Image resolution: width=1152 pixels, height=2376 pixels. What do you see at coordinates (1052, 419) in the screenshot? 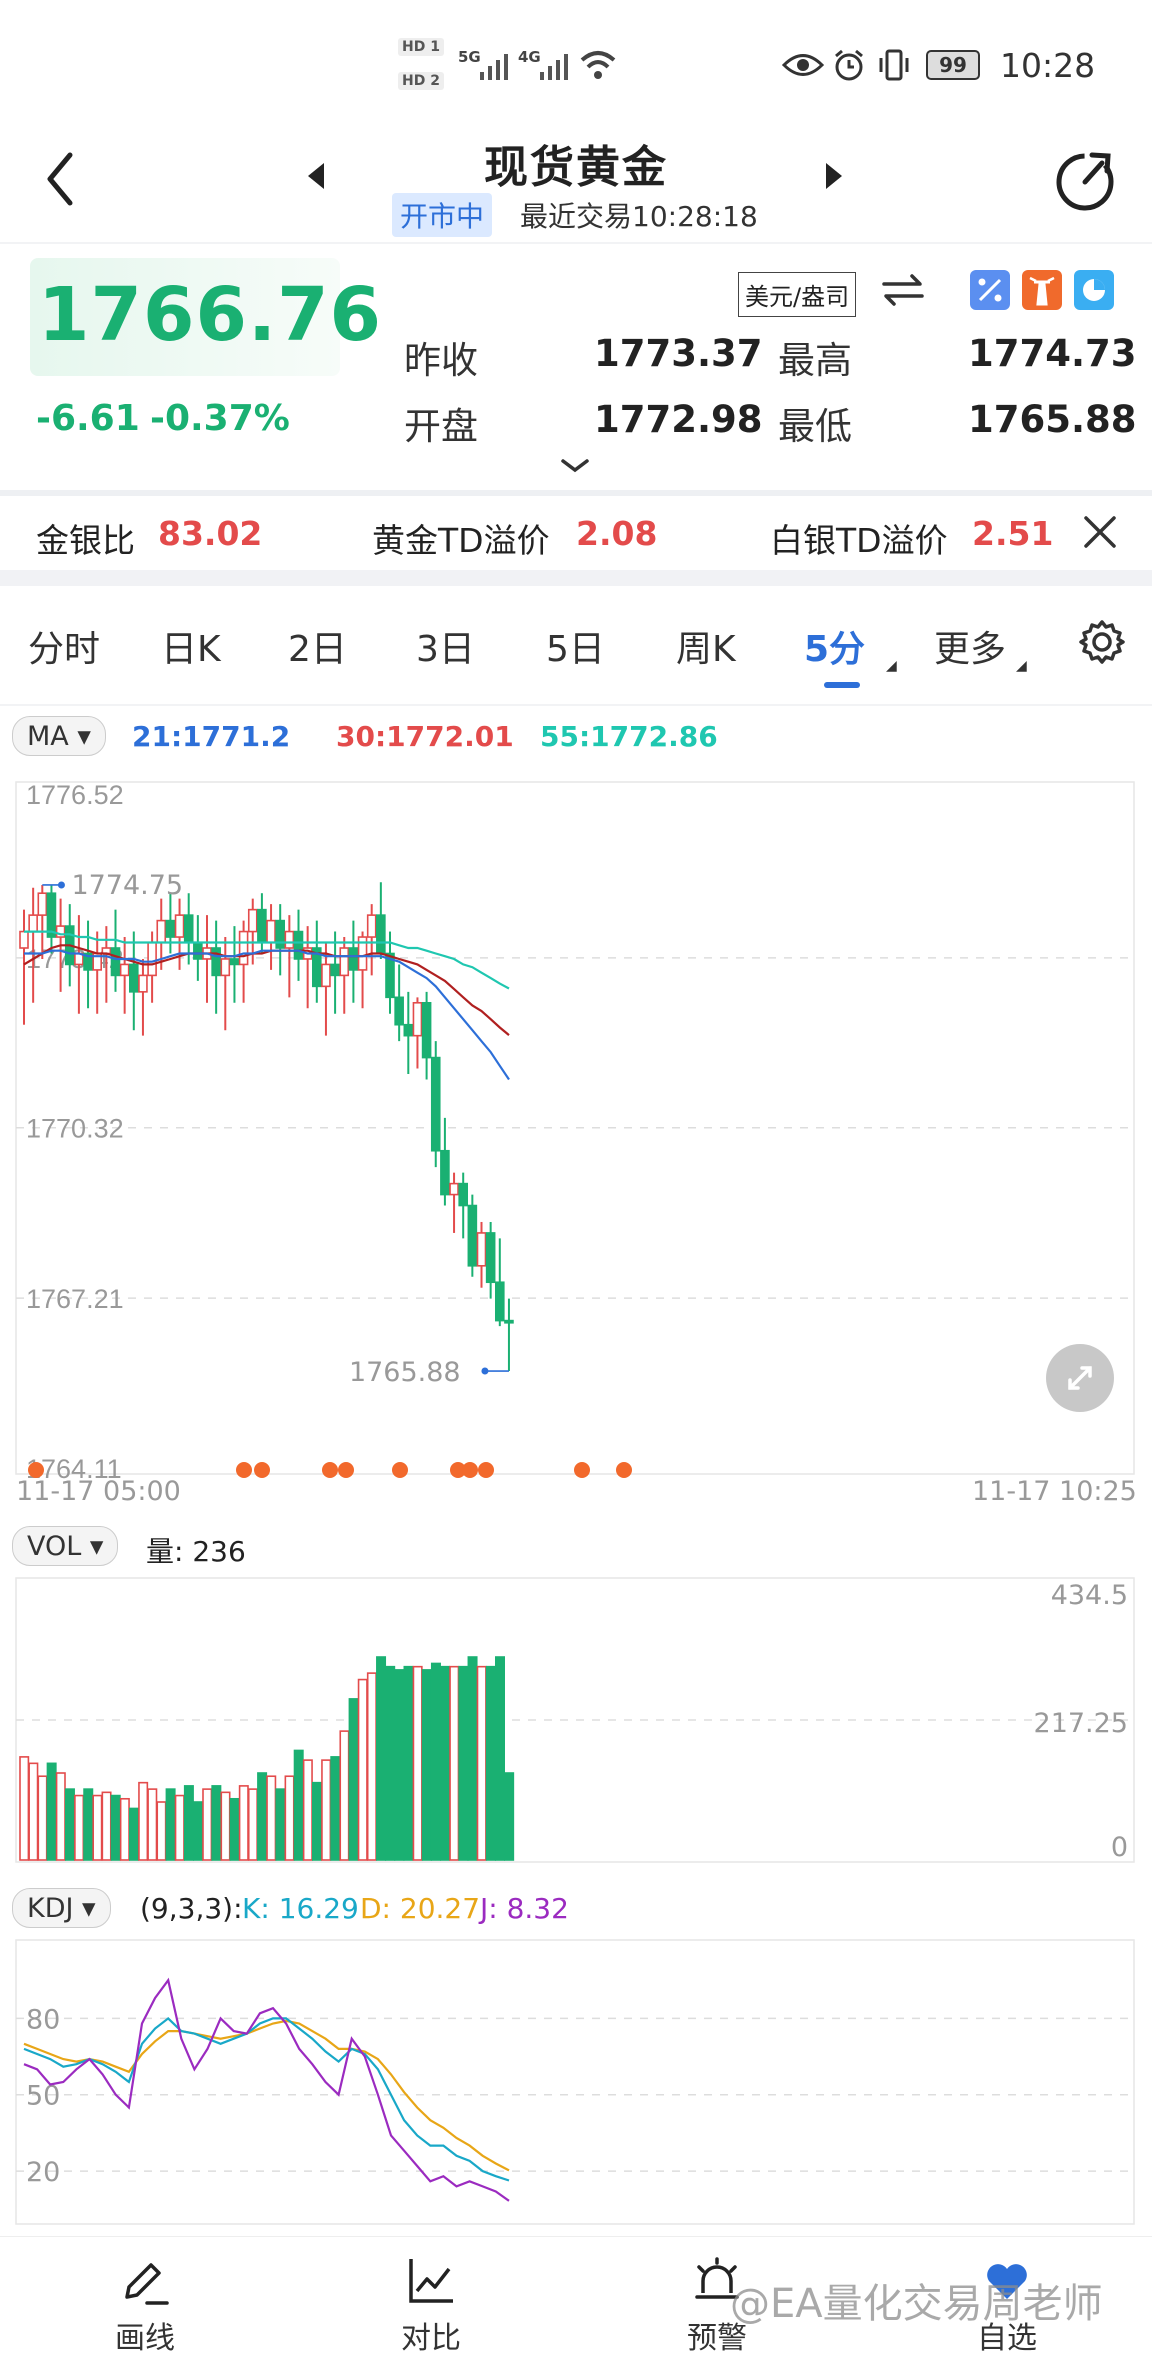
I see `low-value: 1765.88` at bounding box center [1052, 419].